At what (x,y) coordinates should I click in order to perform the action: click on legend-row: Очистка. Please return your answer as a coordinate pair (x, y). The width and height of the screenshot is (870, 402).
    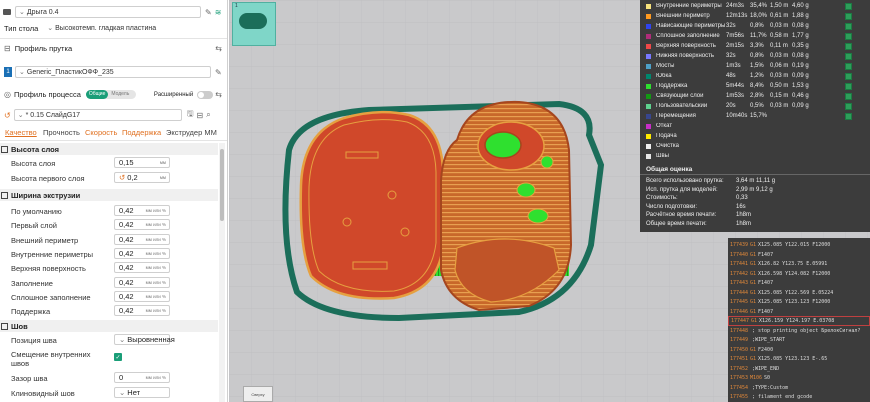
    Looking at the image, I should click on (755, 146).